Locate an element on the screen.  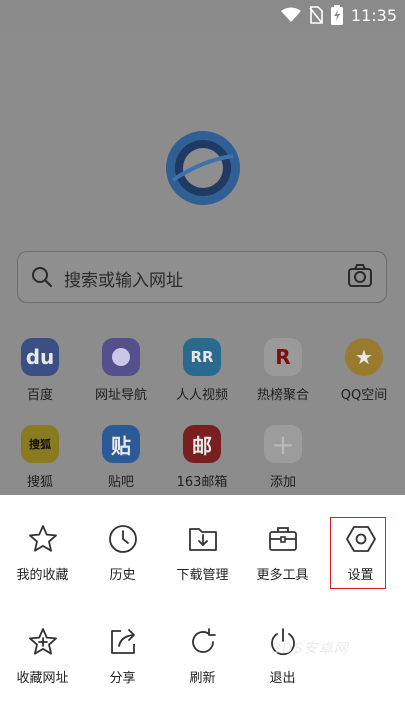
tieba-icon: 贴 is located at coordinates (121, 444).